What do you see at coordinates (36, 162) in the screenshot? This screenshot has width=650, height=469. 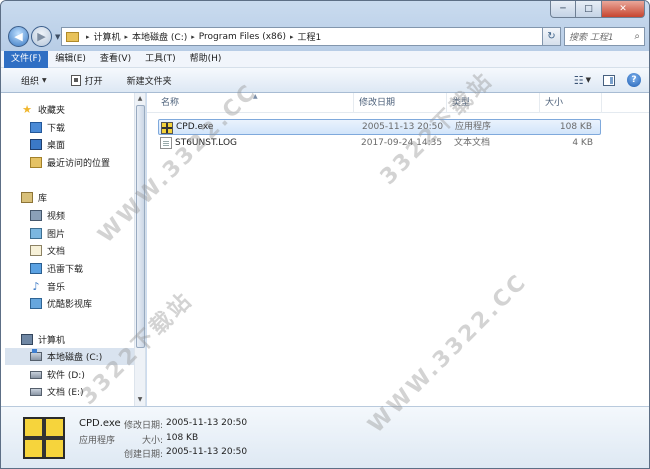 I see `recent-places-icon` at bounding box center [36, 162].